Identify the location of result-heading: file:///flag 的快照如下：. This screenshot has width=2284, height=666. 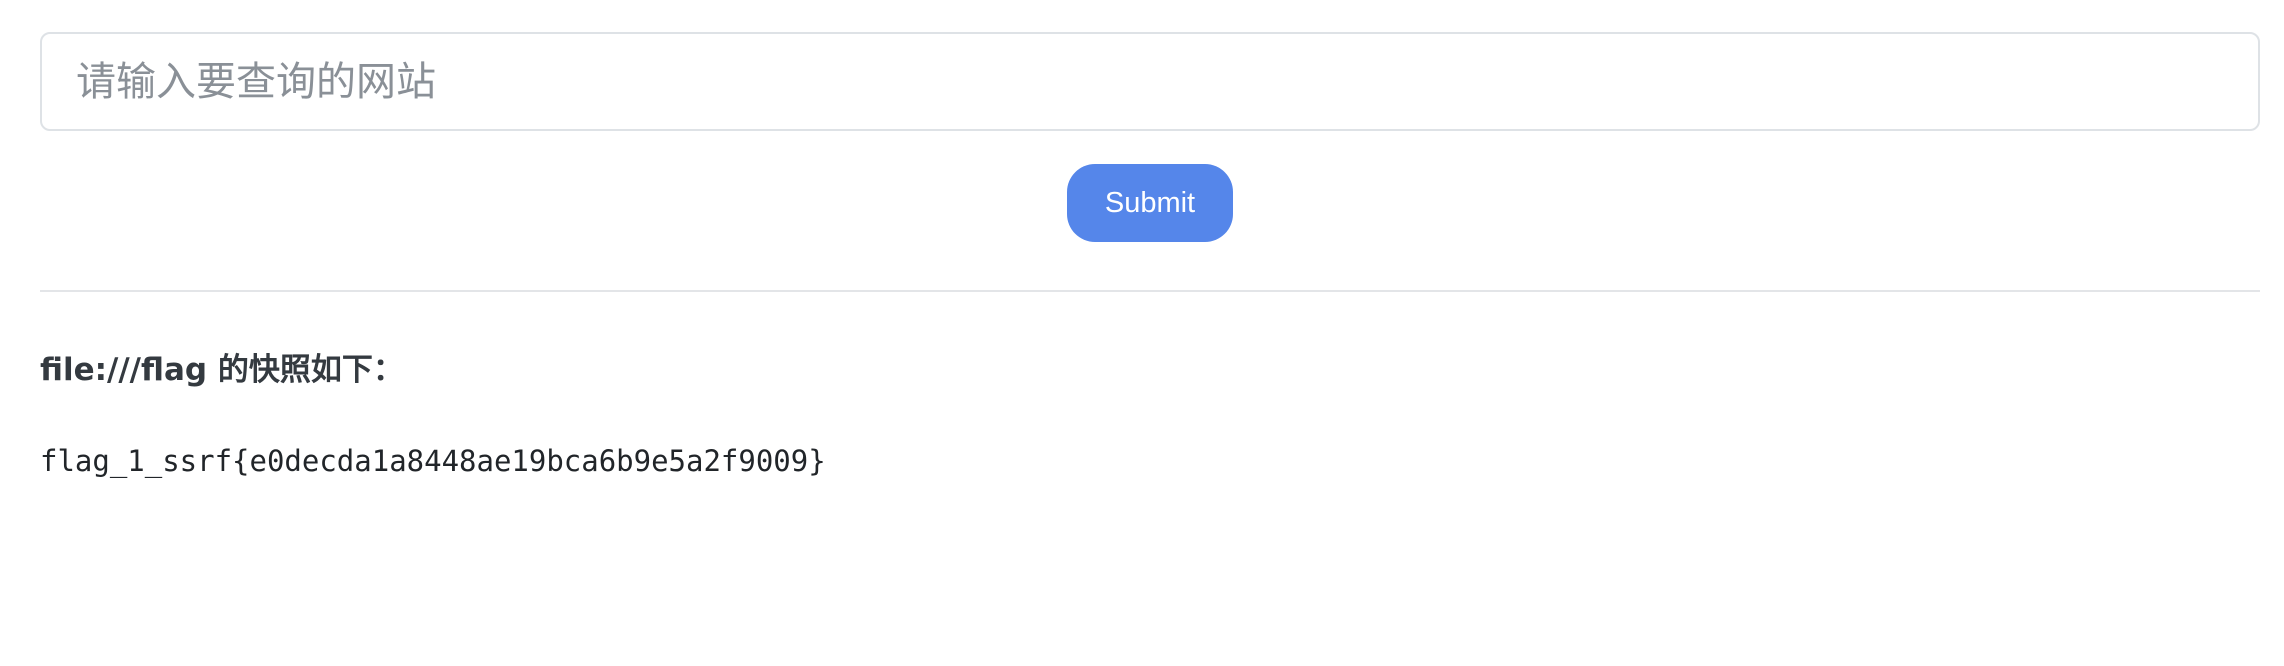
(222, 366).